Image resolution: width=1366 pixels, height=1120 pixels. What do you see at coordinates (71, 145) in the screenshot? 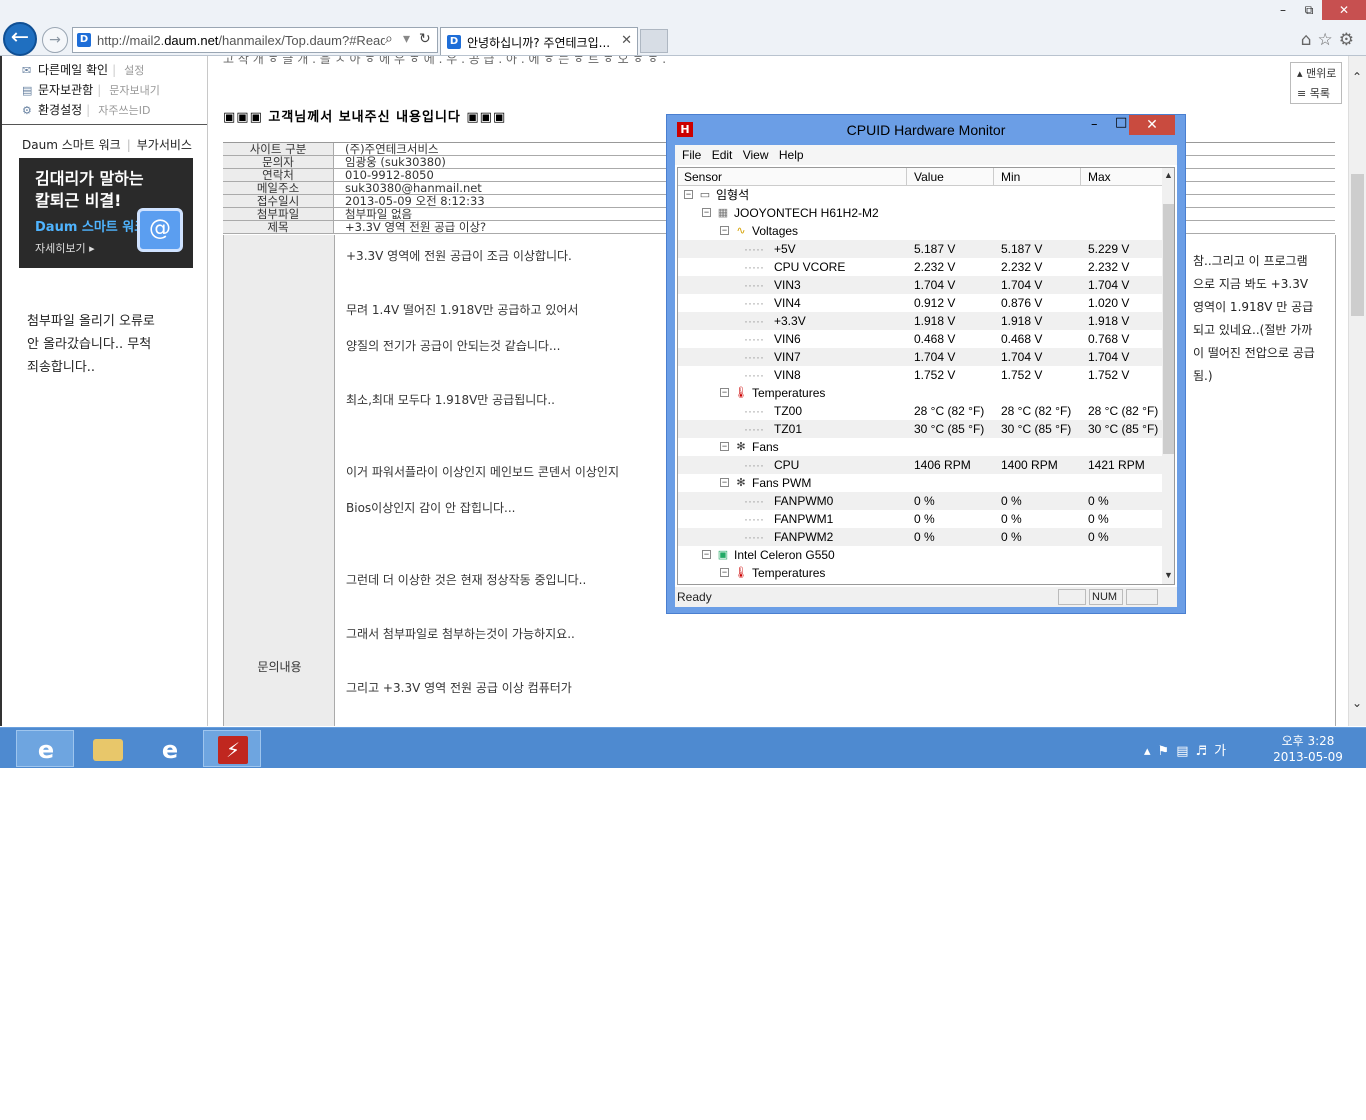
I see `smartwork-link: Daum 스마트 워크` at bounding box center [71, 145].